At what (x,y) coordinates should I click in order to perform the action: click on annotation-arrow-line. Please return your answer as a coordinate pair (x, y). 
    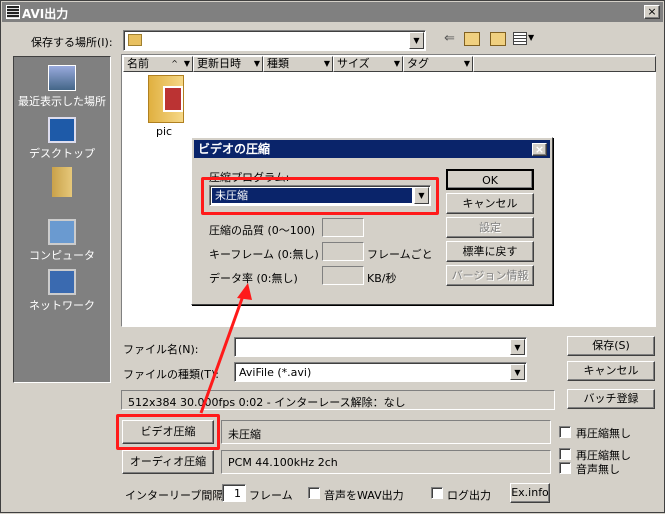
    Looking at the image, I should click on (222, 353).